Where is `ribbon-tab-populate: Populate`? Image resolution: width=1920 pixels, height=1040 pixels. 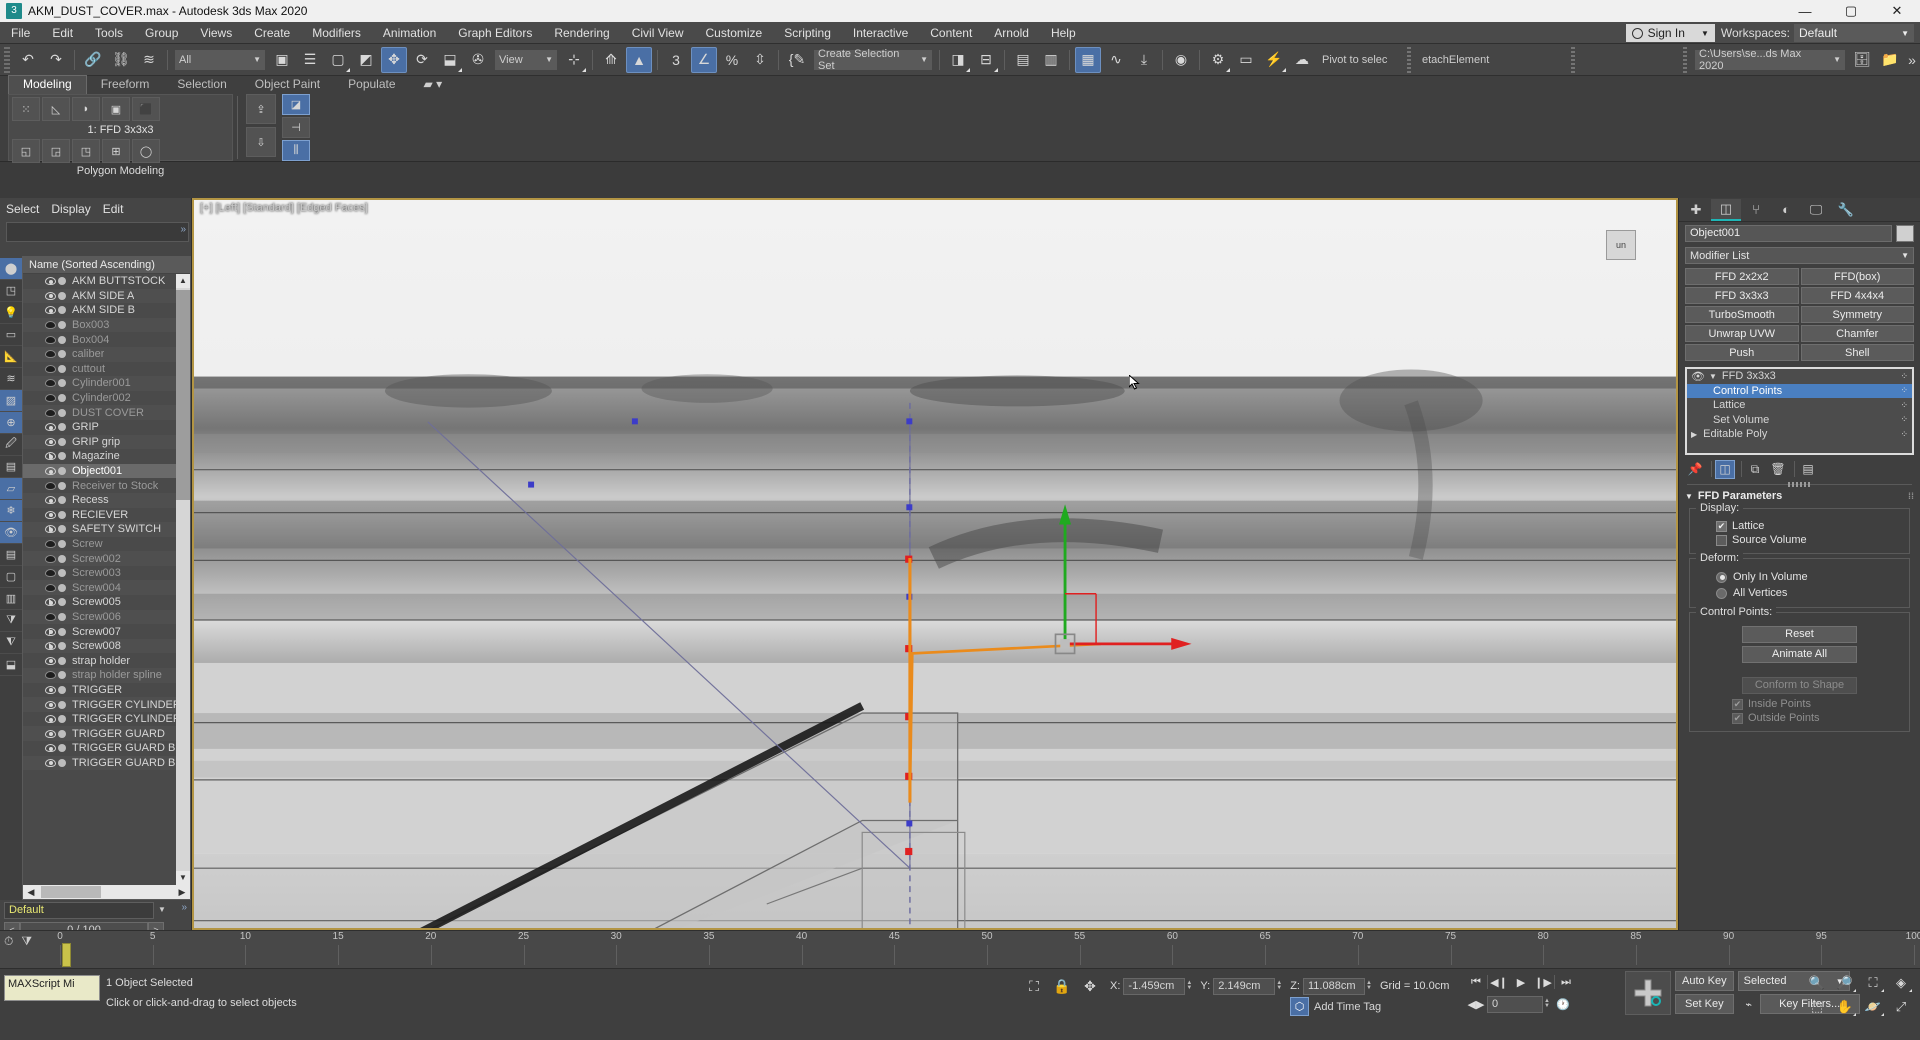 ribbon-tab-populate: Populate is located at coordinates (371, 85).